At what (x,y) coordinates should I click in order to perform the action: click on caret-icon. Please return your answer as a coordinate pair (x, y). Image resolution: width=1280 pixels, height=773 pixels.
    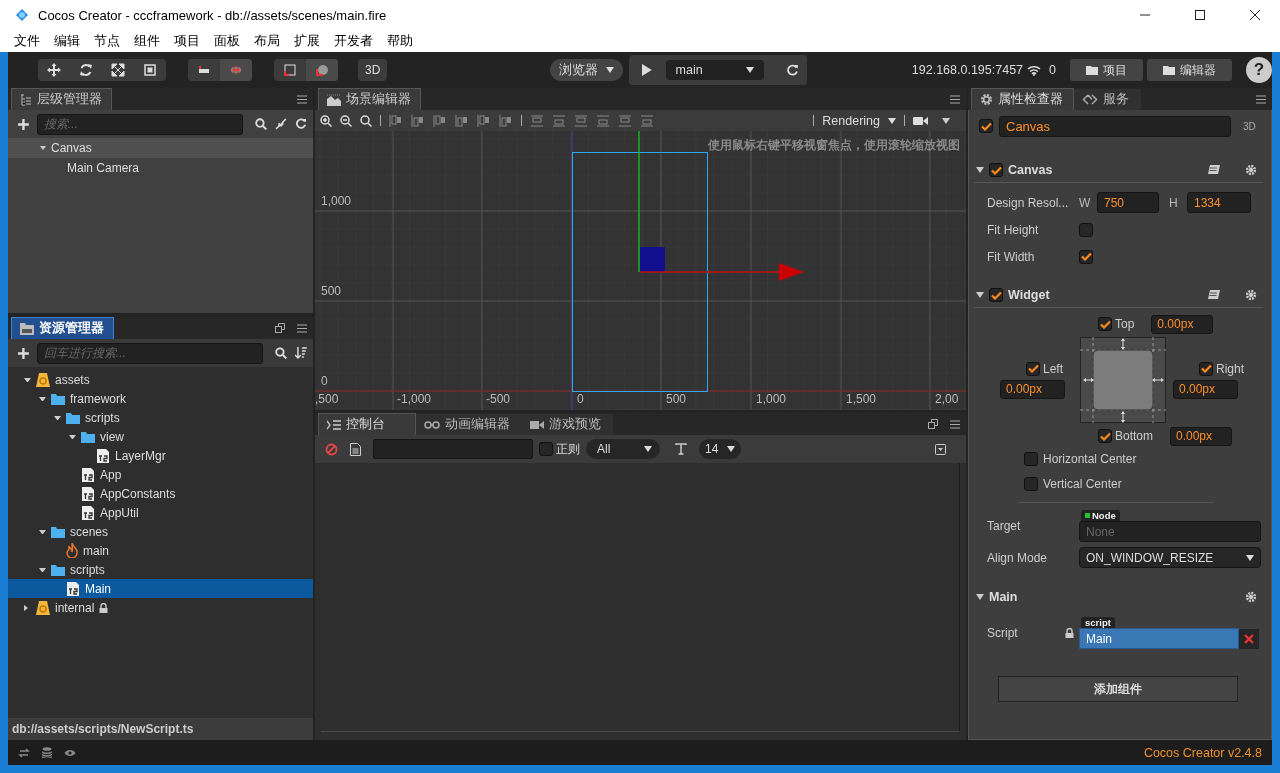
    Looking at the image, I should click on (946, 120).